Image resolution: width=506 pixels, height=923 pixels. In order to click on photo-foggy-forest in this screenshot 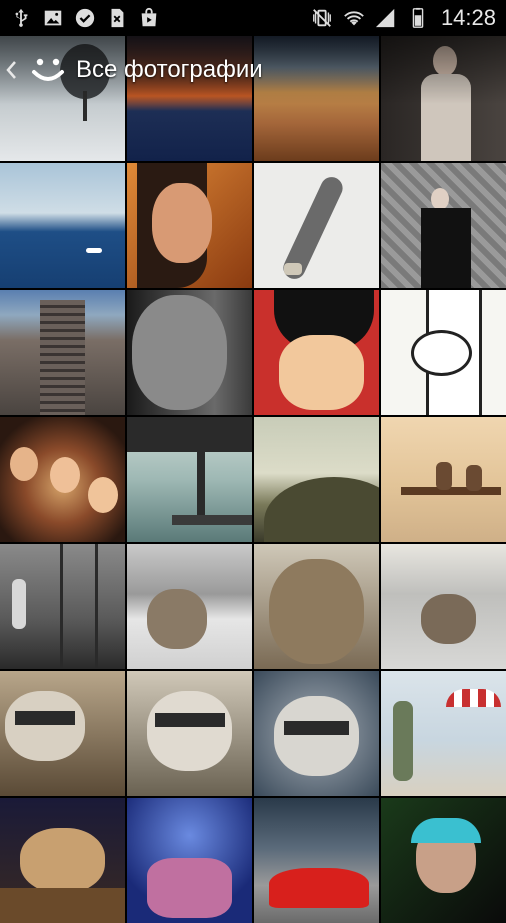, I will do `click(62, 606)`.